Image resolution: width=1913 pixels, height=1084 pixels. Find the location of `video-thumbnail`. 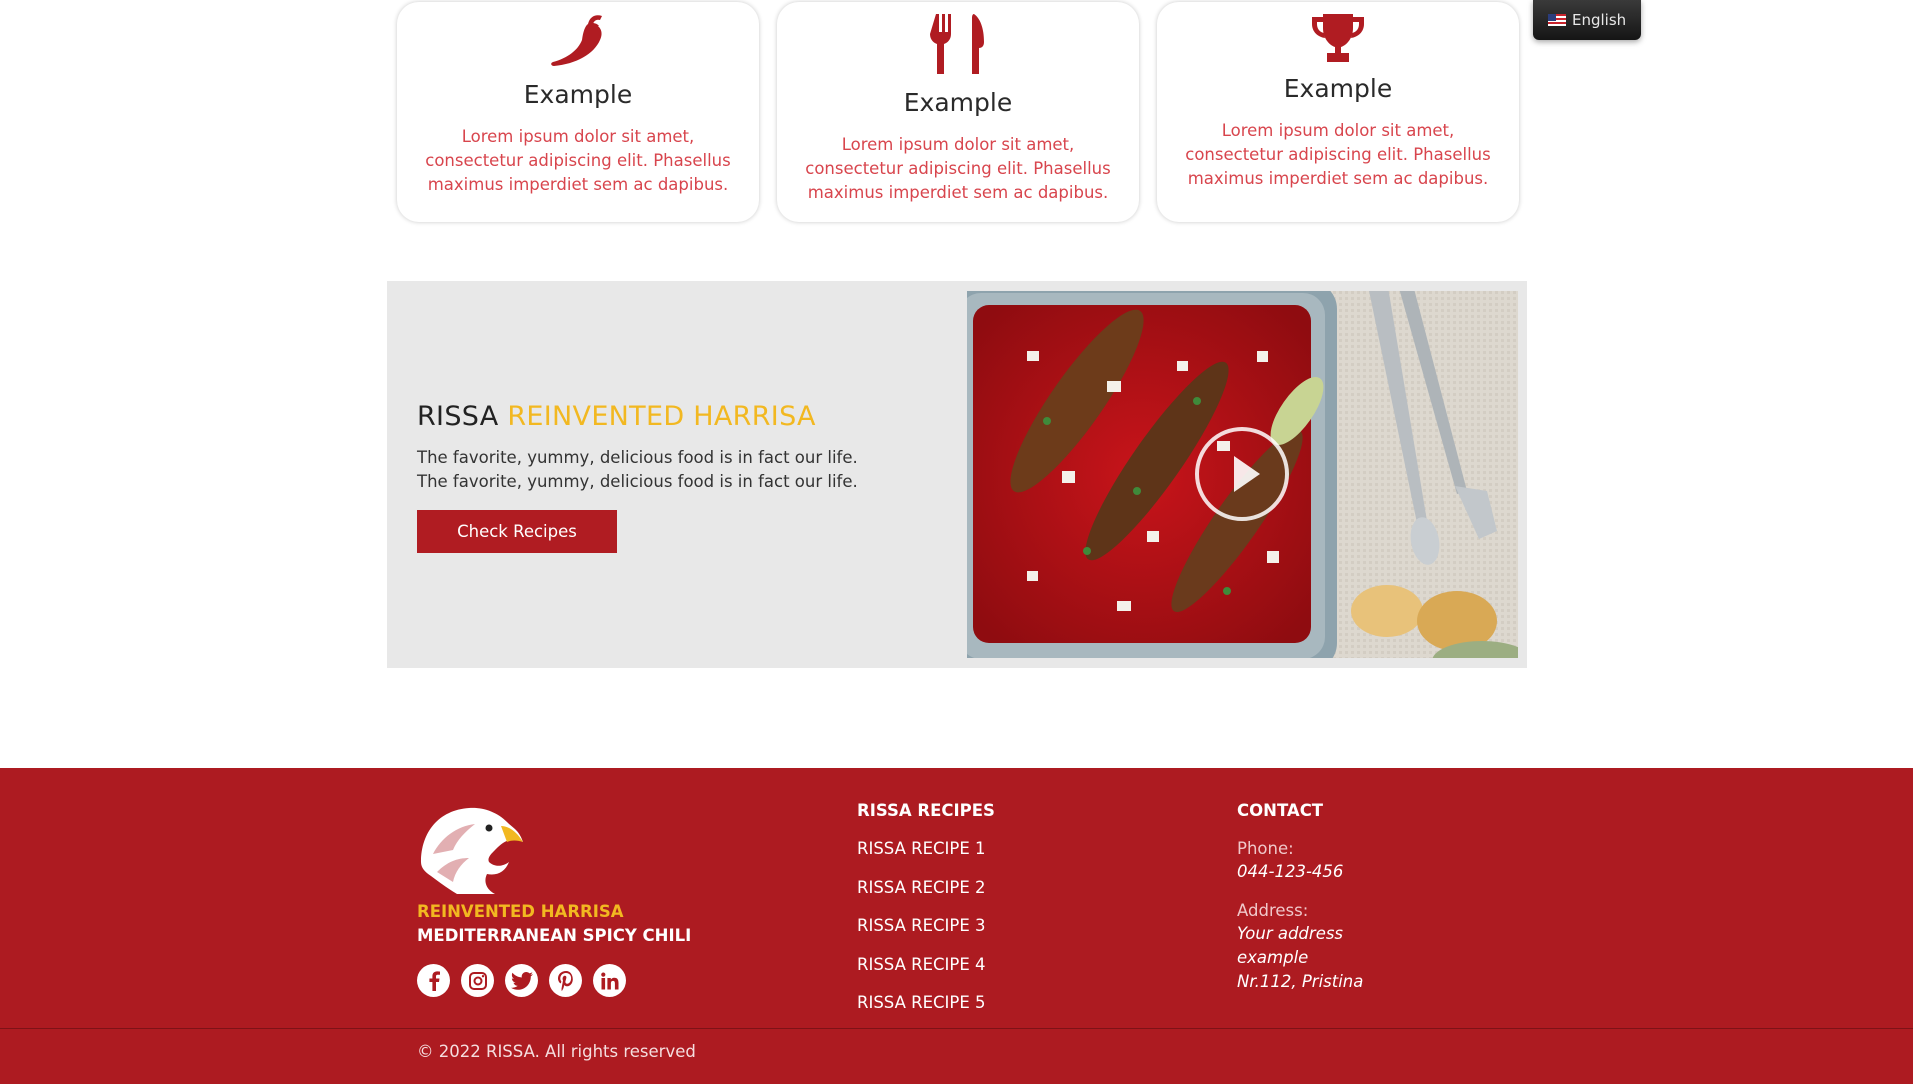

video-thumbnail is located at coordinates (1242, 474).